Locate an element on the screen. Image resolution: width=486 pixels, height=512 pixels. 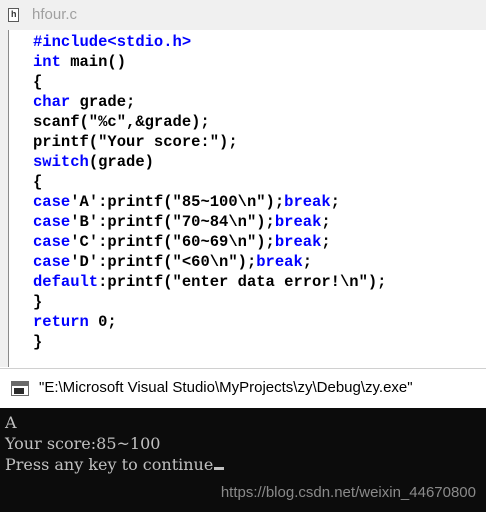
code-line: case'C':printf("60~69\n");break; is located at coordinates (209, 242).